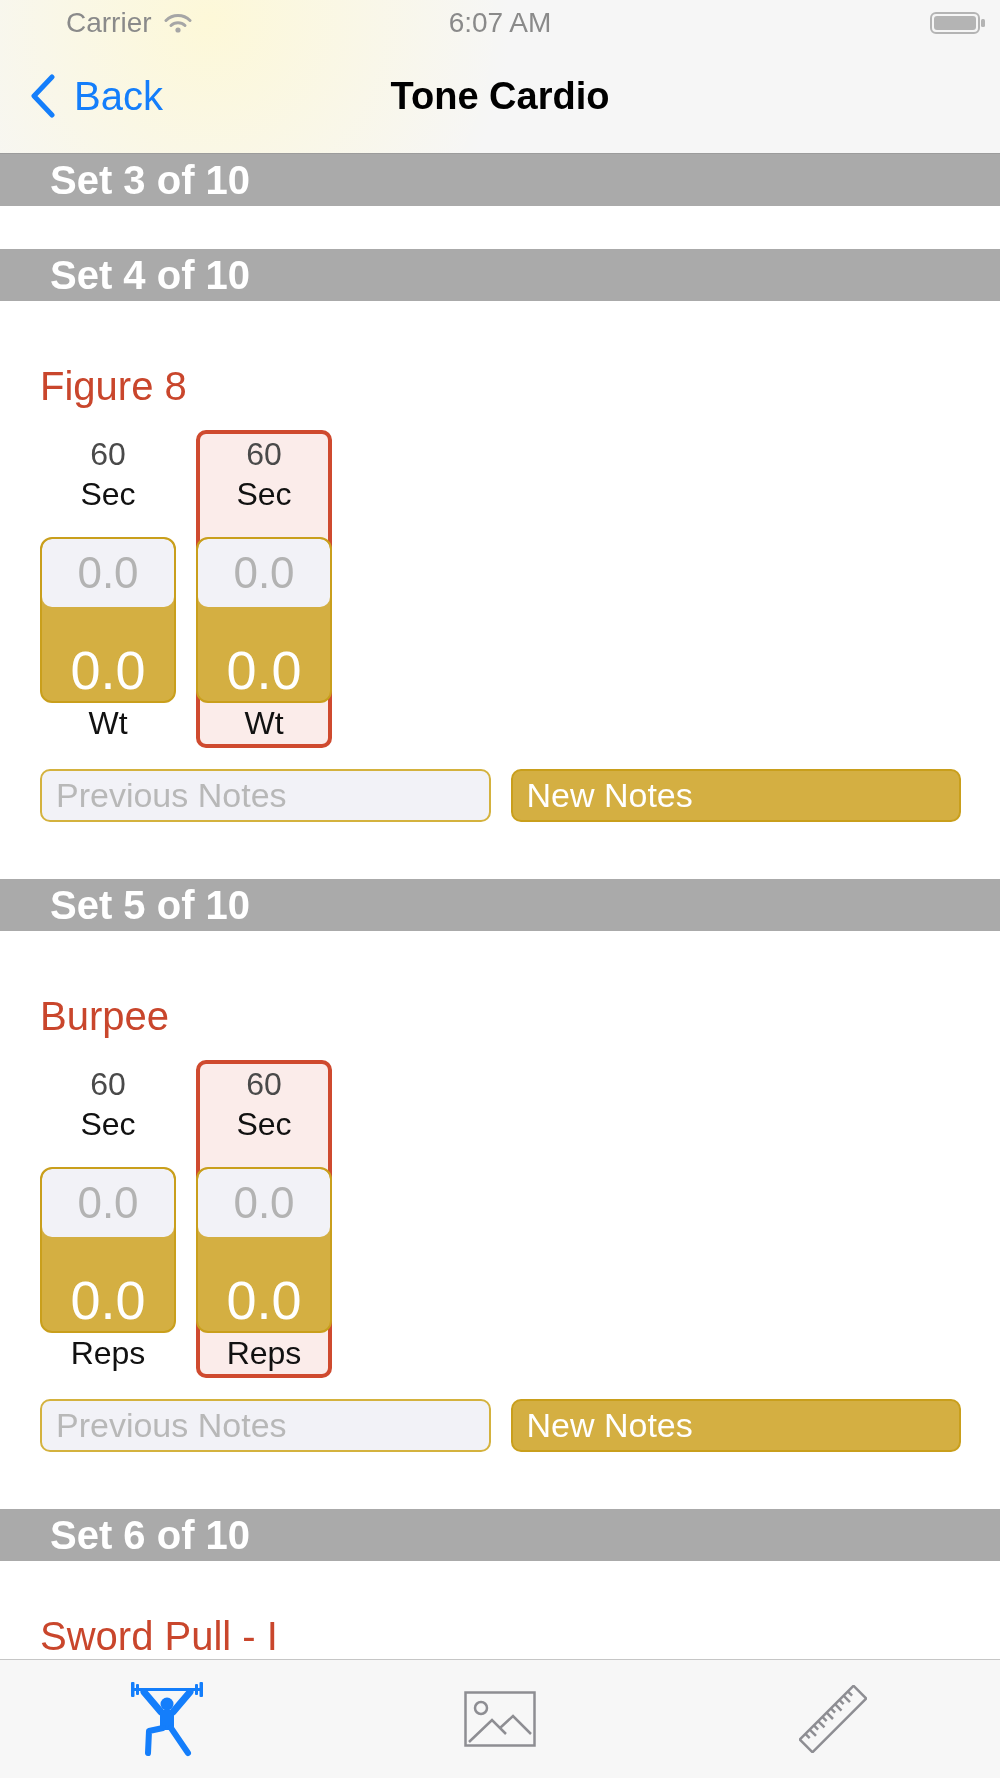  Describe the element at coordinates (114, 386) in the screenshot. I see `exercise-name: Figure 8` at that location.